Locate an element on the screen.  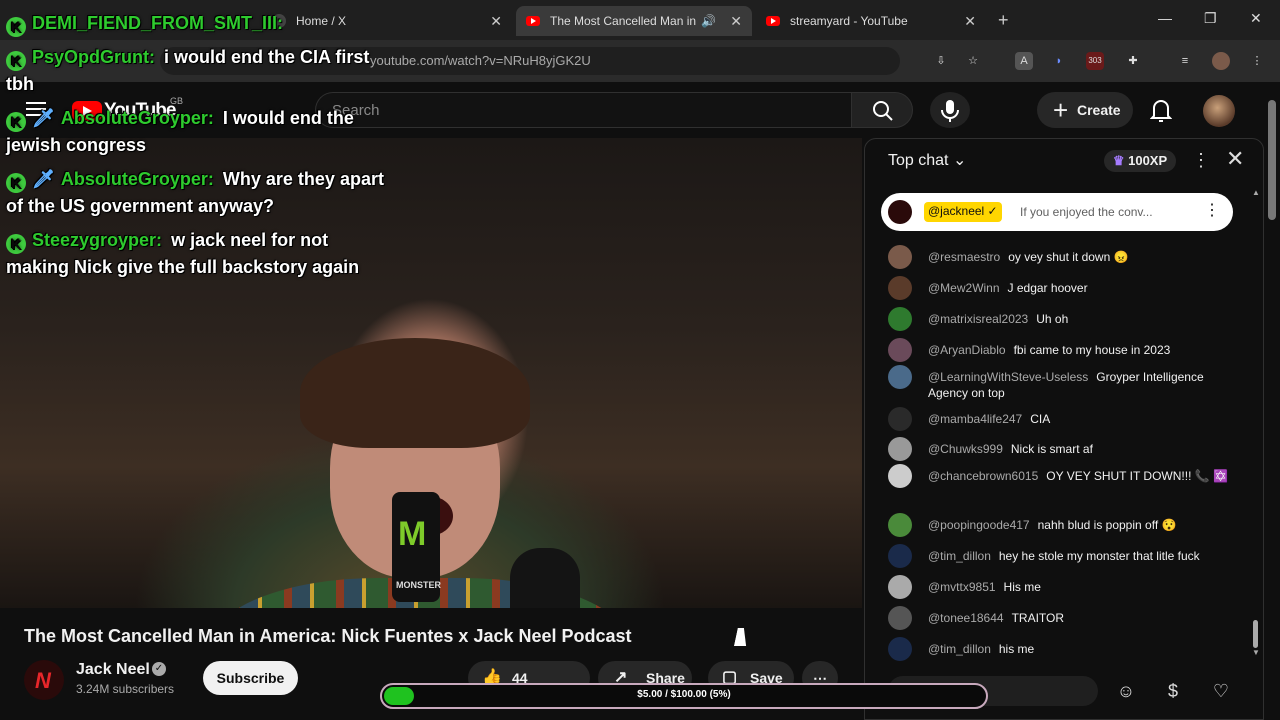
channel-name: Jack Neel is located at coordinates (113, 670).